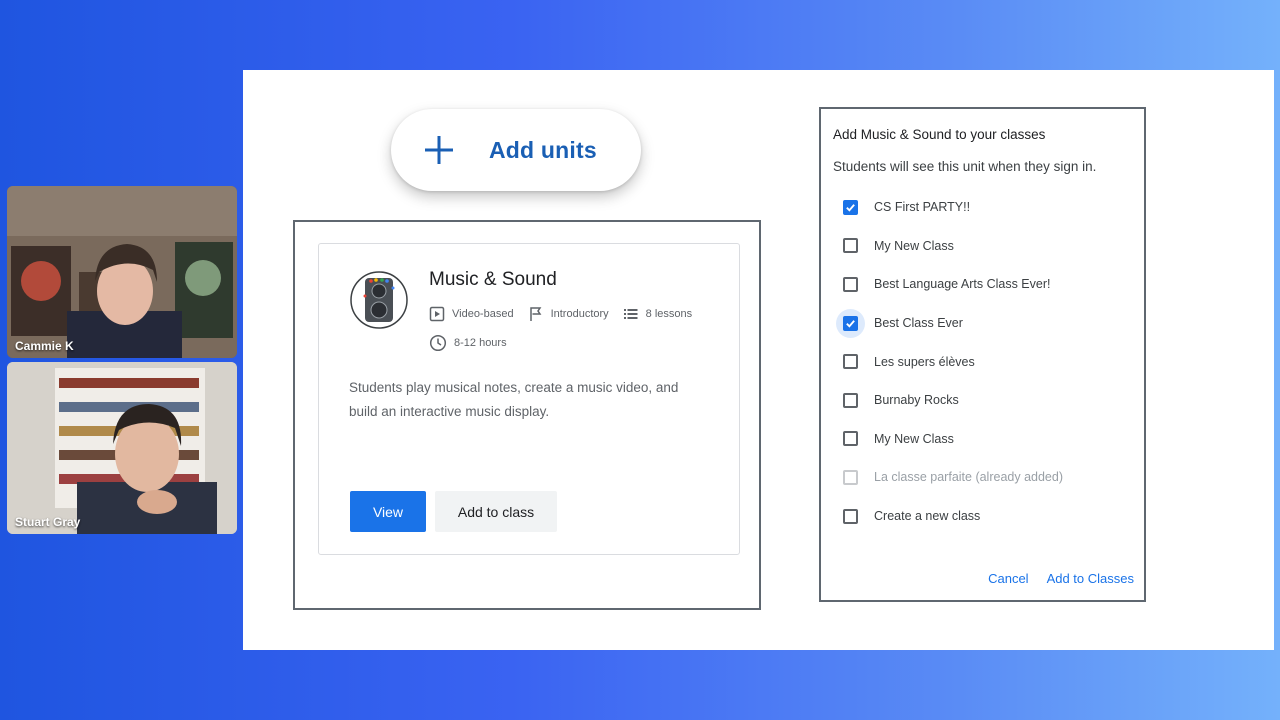  I want to click on unit-title: Music & Sound, so click(493, 279).